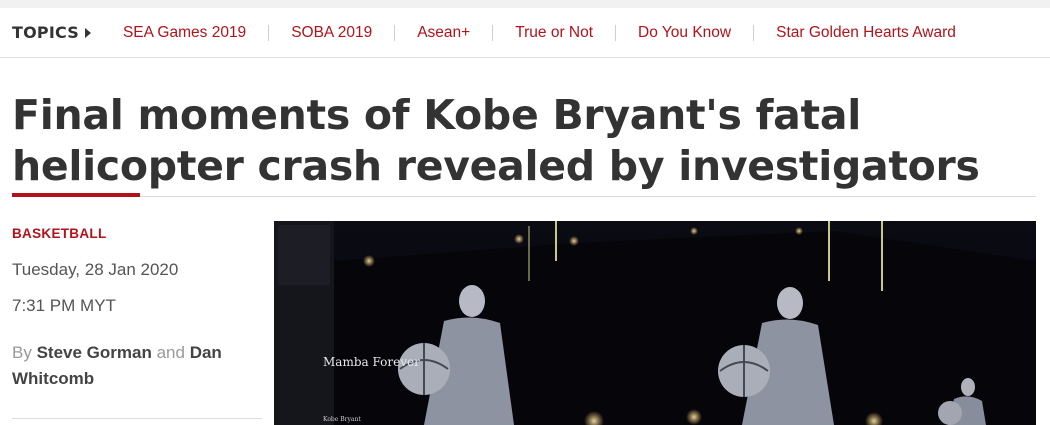 The width and height of the screenshot is (1050, 425). What do you see at coordinates (94, 352) in the screenshot?
I see `author-link-1: Steve Gorman` at bounding box center [94, 352].